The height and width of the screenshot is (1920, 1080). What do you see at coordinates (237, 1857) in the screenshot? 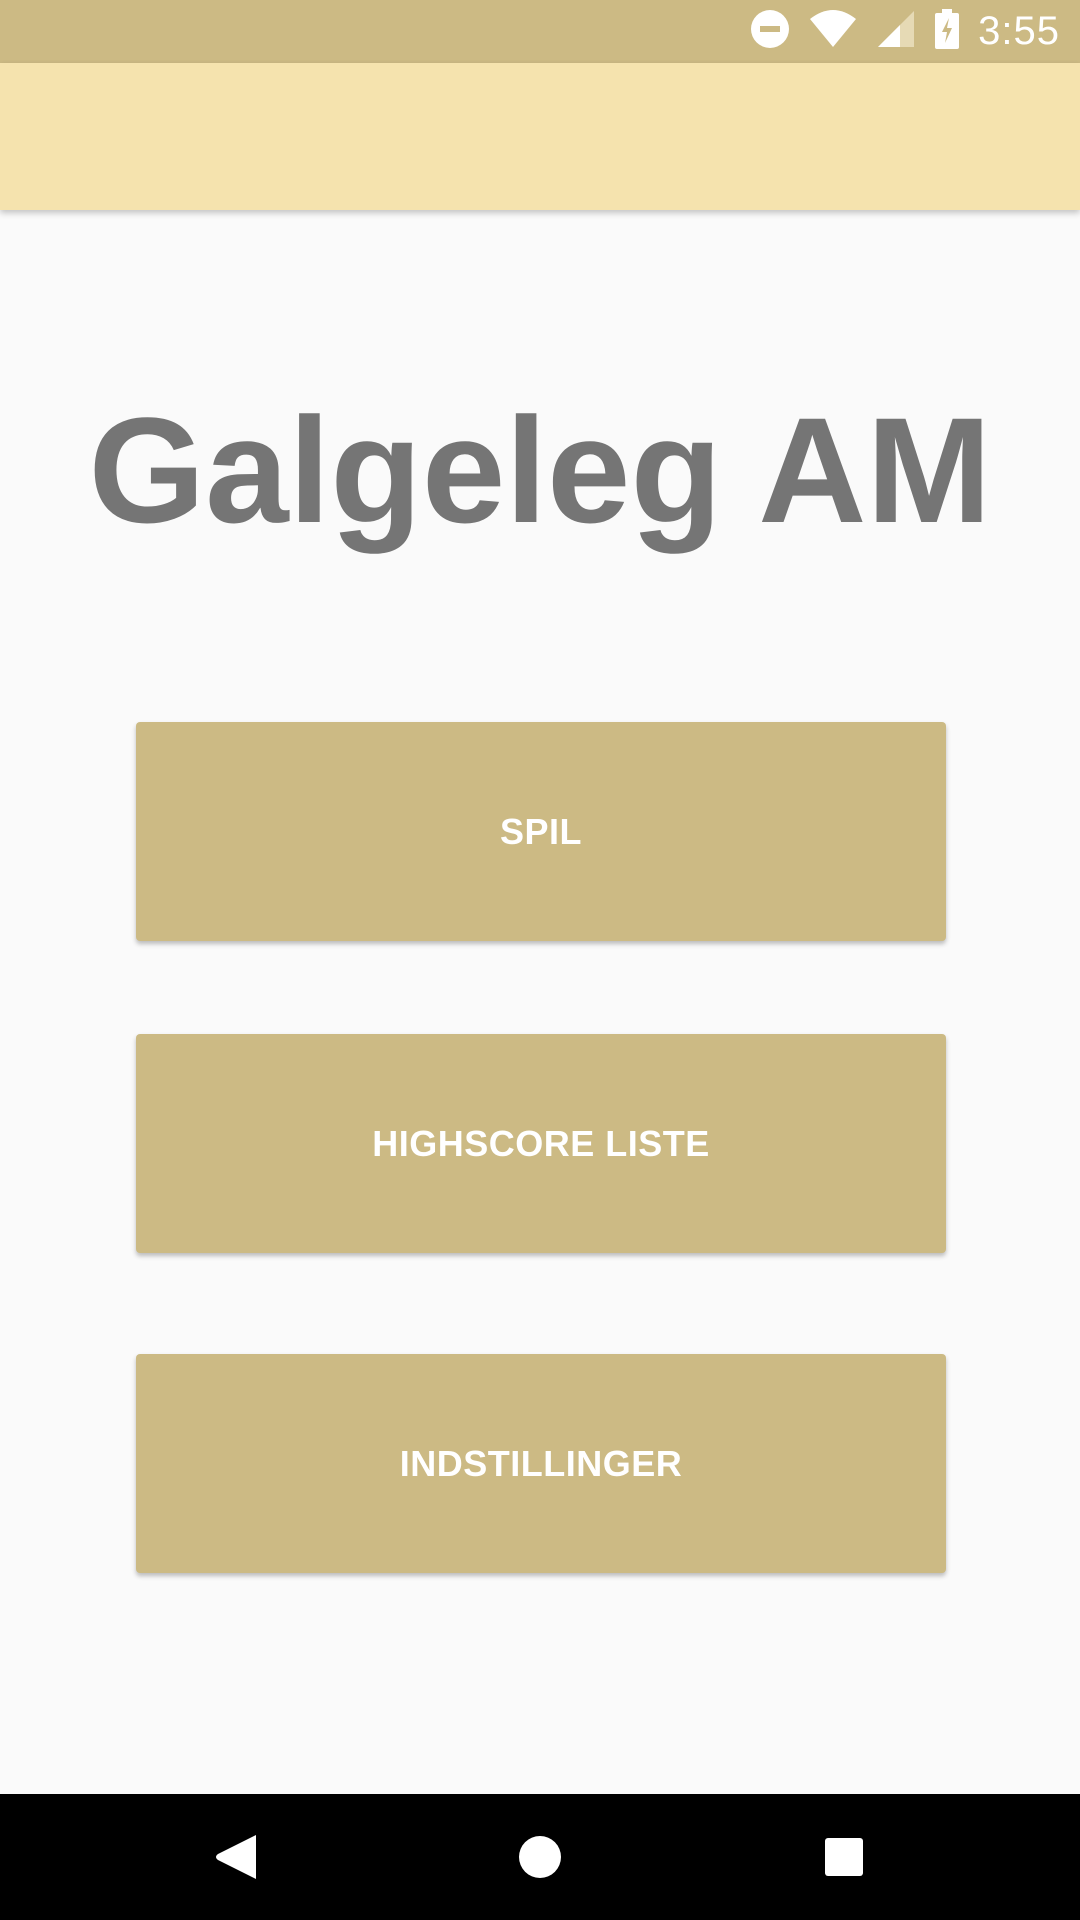
I see `back-icon` at bounding box center [237, 1857].